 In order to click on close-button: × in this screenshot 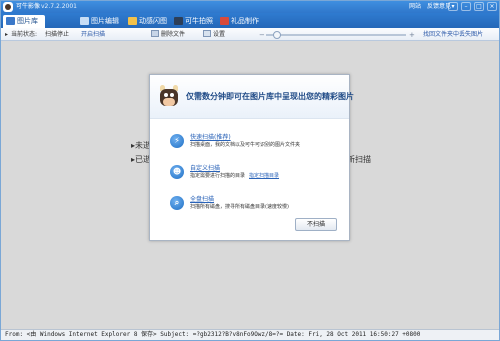, I will do `click(492, 6)`.